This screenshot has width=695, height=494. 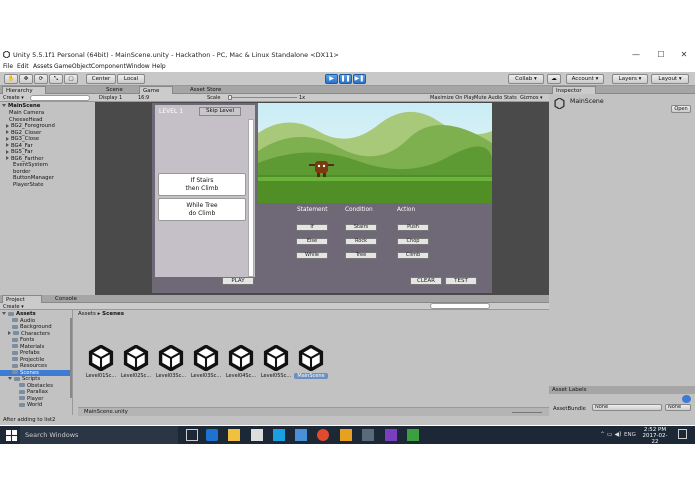 What do you see at coordinates (368, 435) in the screenshot?
I see `unity-taskbar-icon` at bounding box center [368, 435].